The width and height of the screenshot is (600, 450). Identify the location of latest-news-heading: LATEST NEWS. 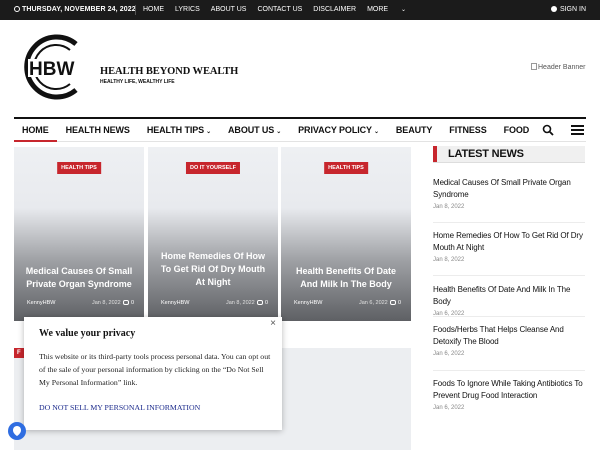
(509, 154).